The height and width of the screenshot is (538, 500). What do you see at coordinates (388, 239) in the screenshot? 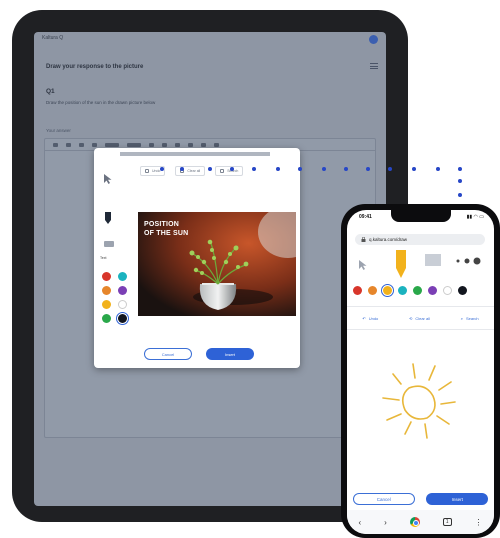
I see `url-text: q.kaltura.com/draw` at bounding box center [388, 239].